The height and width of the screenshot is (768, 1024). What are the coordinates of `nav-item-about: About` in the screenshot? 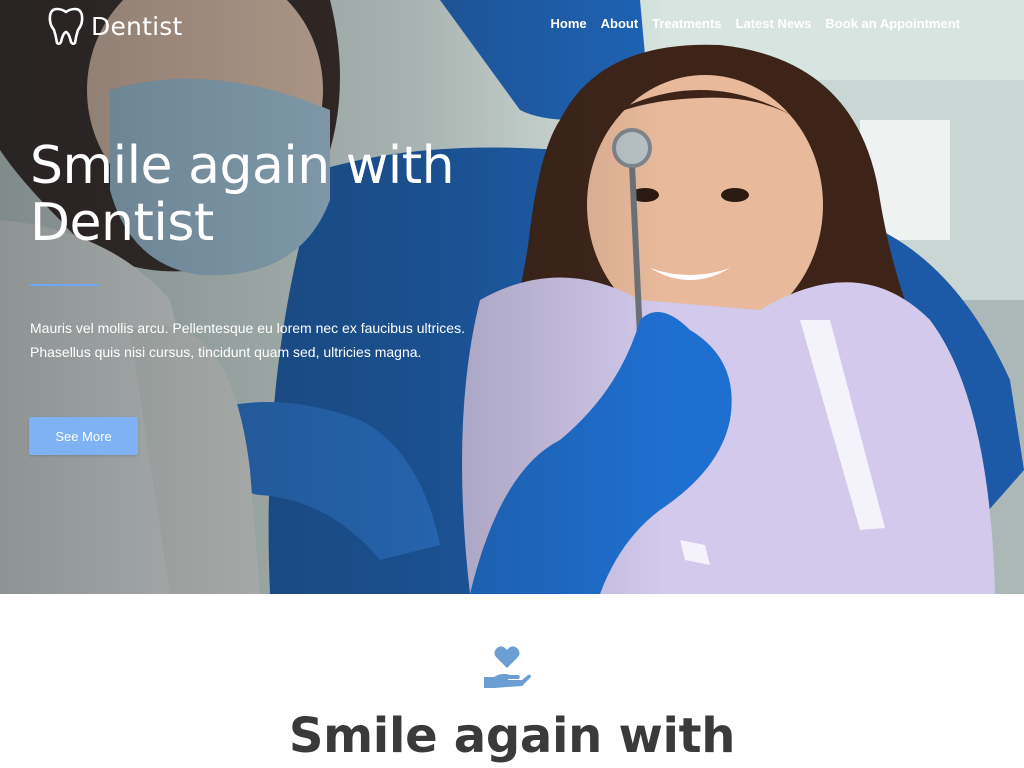 It's located at (620, 23).